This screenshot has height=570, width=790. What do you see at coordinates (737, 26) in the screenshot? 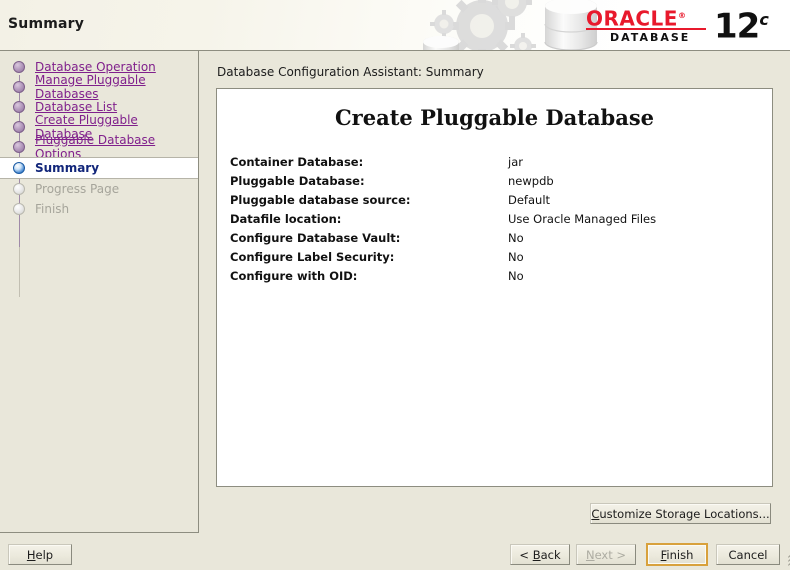
I see `version-number: 12` at bounding box center [737, 26].